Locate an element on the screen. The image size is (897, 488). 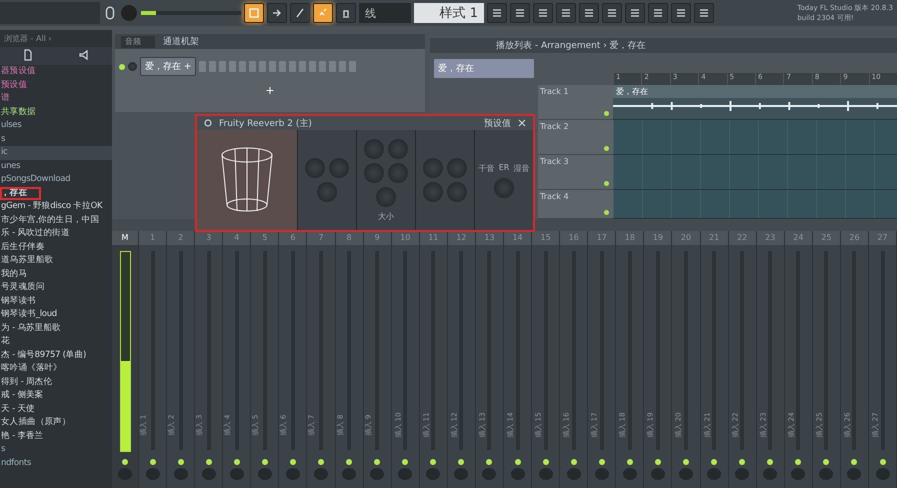
browser-item: ulses is located at coordinates (56, 125).